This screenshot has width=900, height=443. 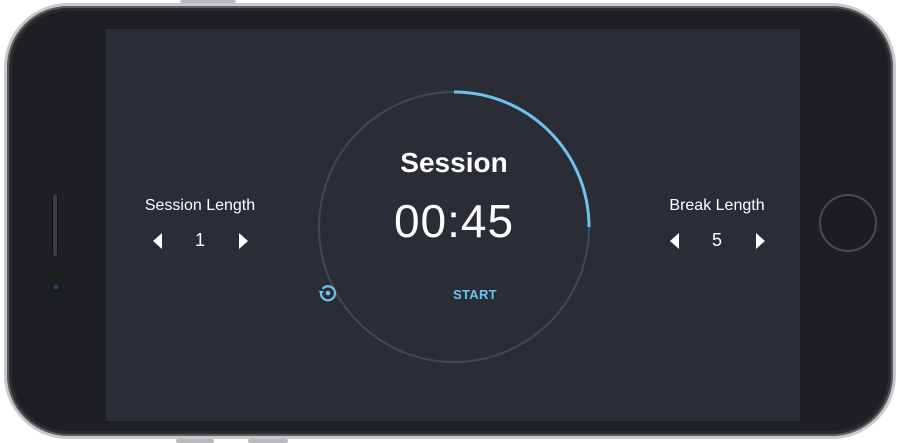 I want to click on session-length-value: 1, so click(x=199, y=240).